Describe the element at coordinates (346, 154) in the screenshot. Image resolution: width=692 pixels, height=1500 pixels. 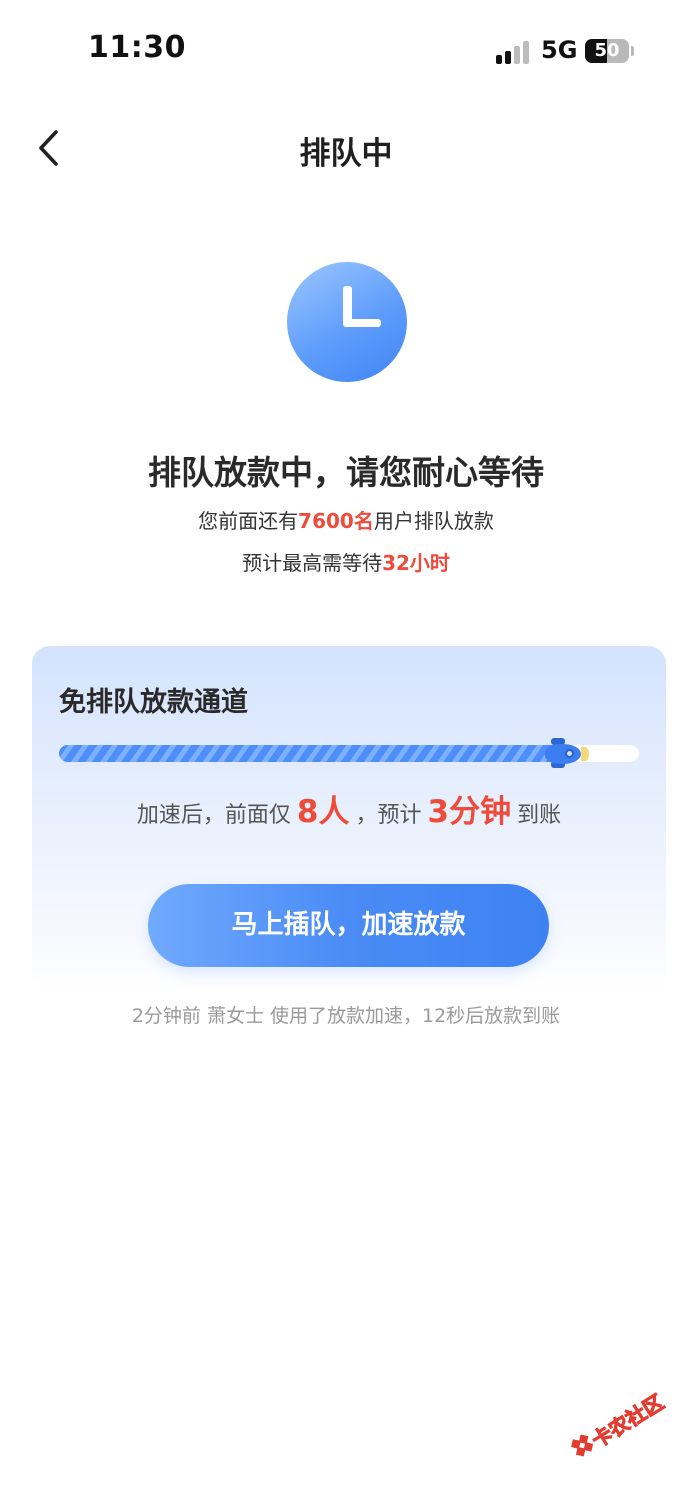
I see `page-title: 排队中` at that location.